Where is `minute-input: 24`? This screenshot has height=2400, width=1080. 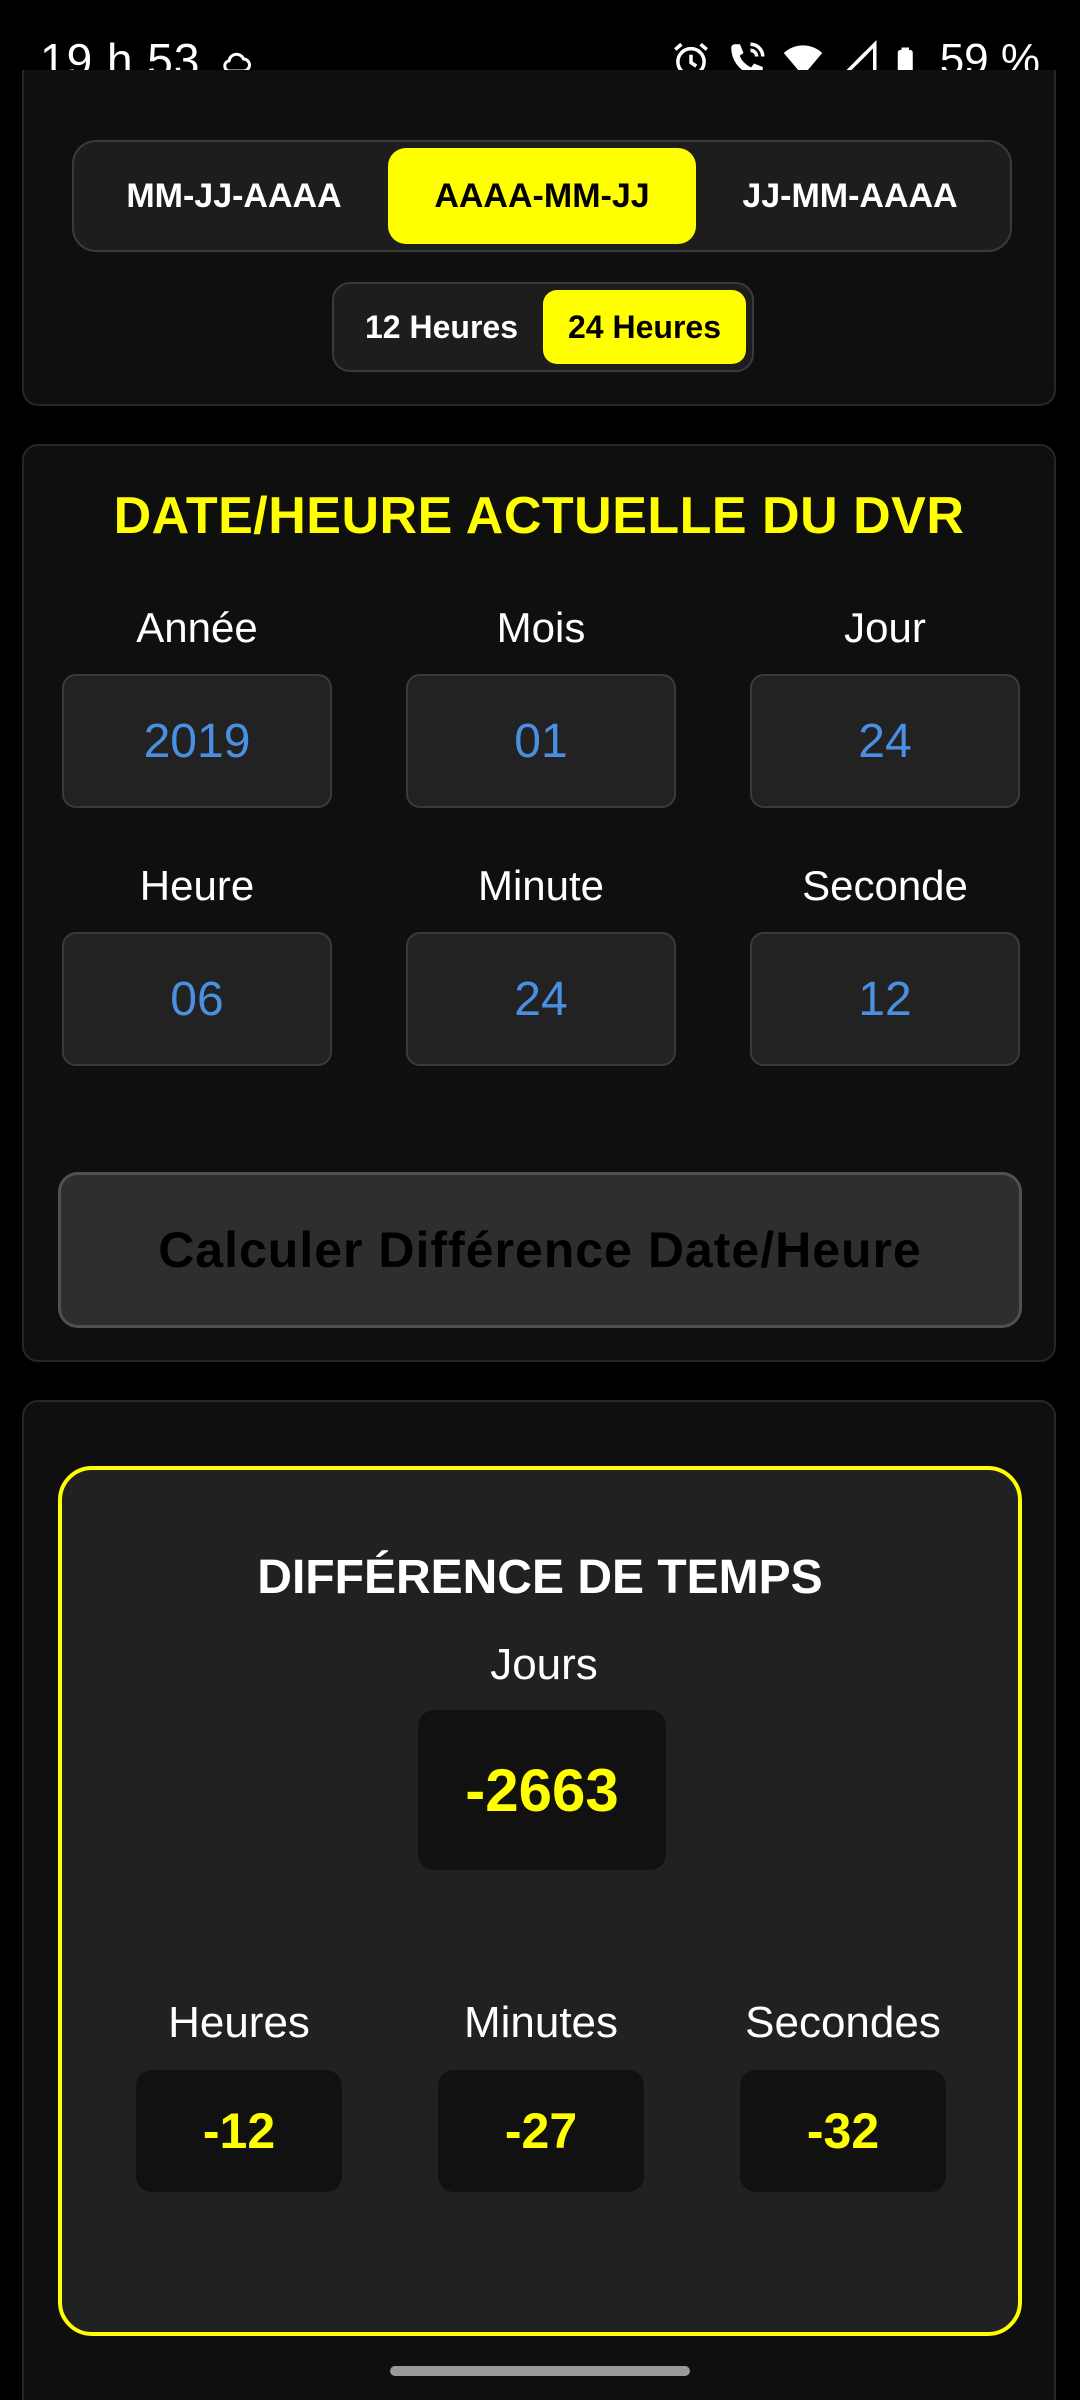
minute-input: 24 is located at coordinates (541, 999).